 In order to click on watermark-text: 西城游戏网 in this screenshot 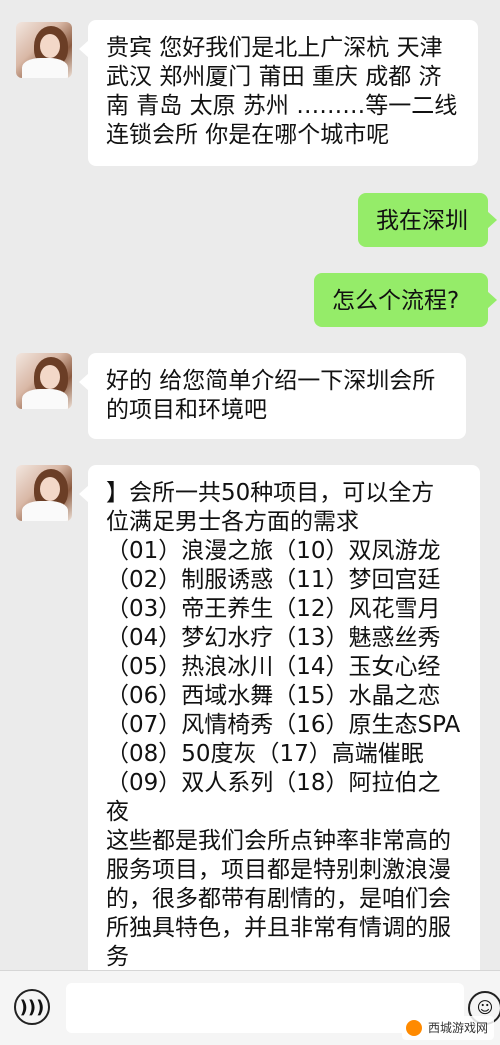, I will do `click(458, 1028)`.